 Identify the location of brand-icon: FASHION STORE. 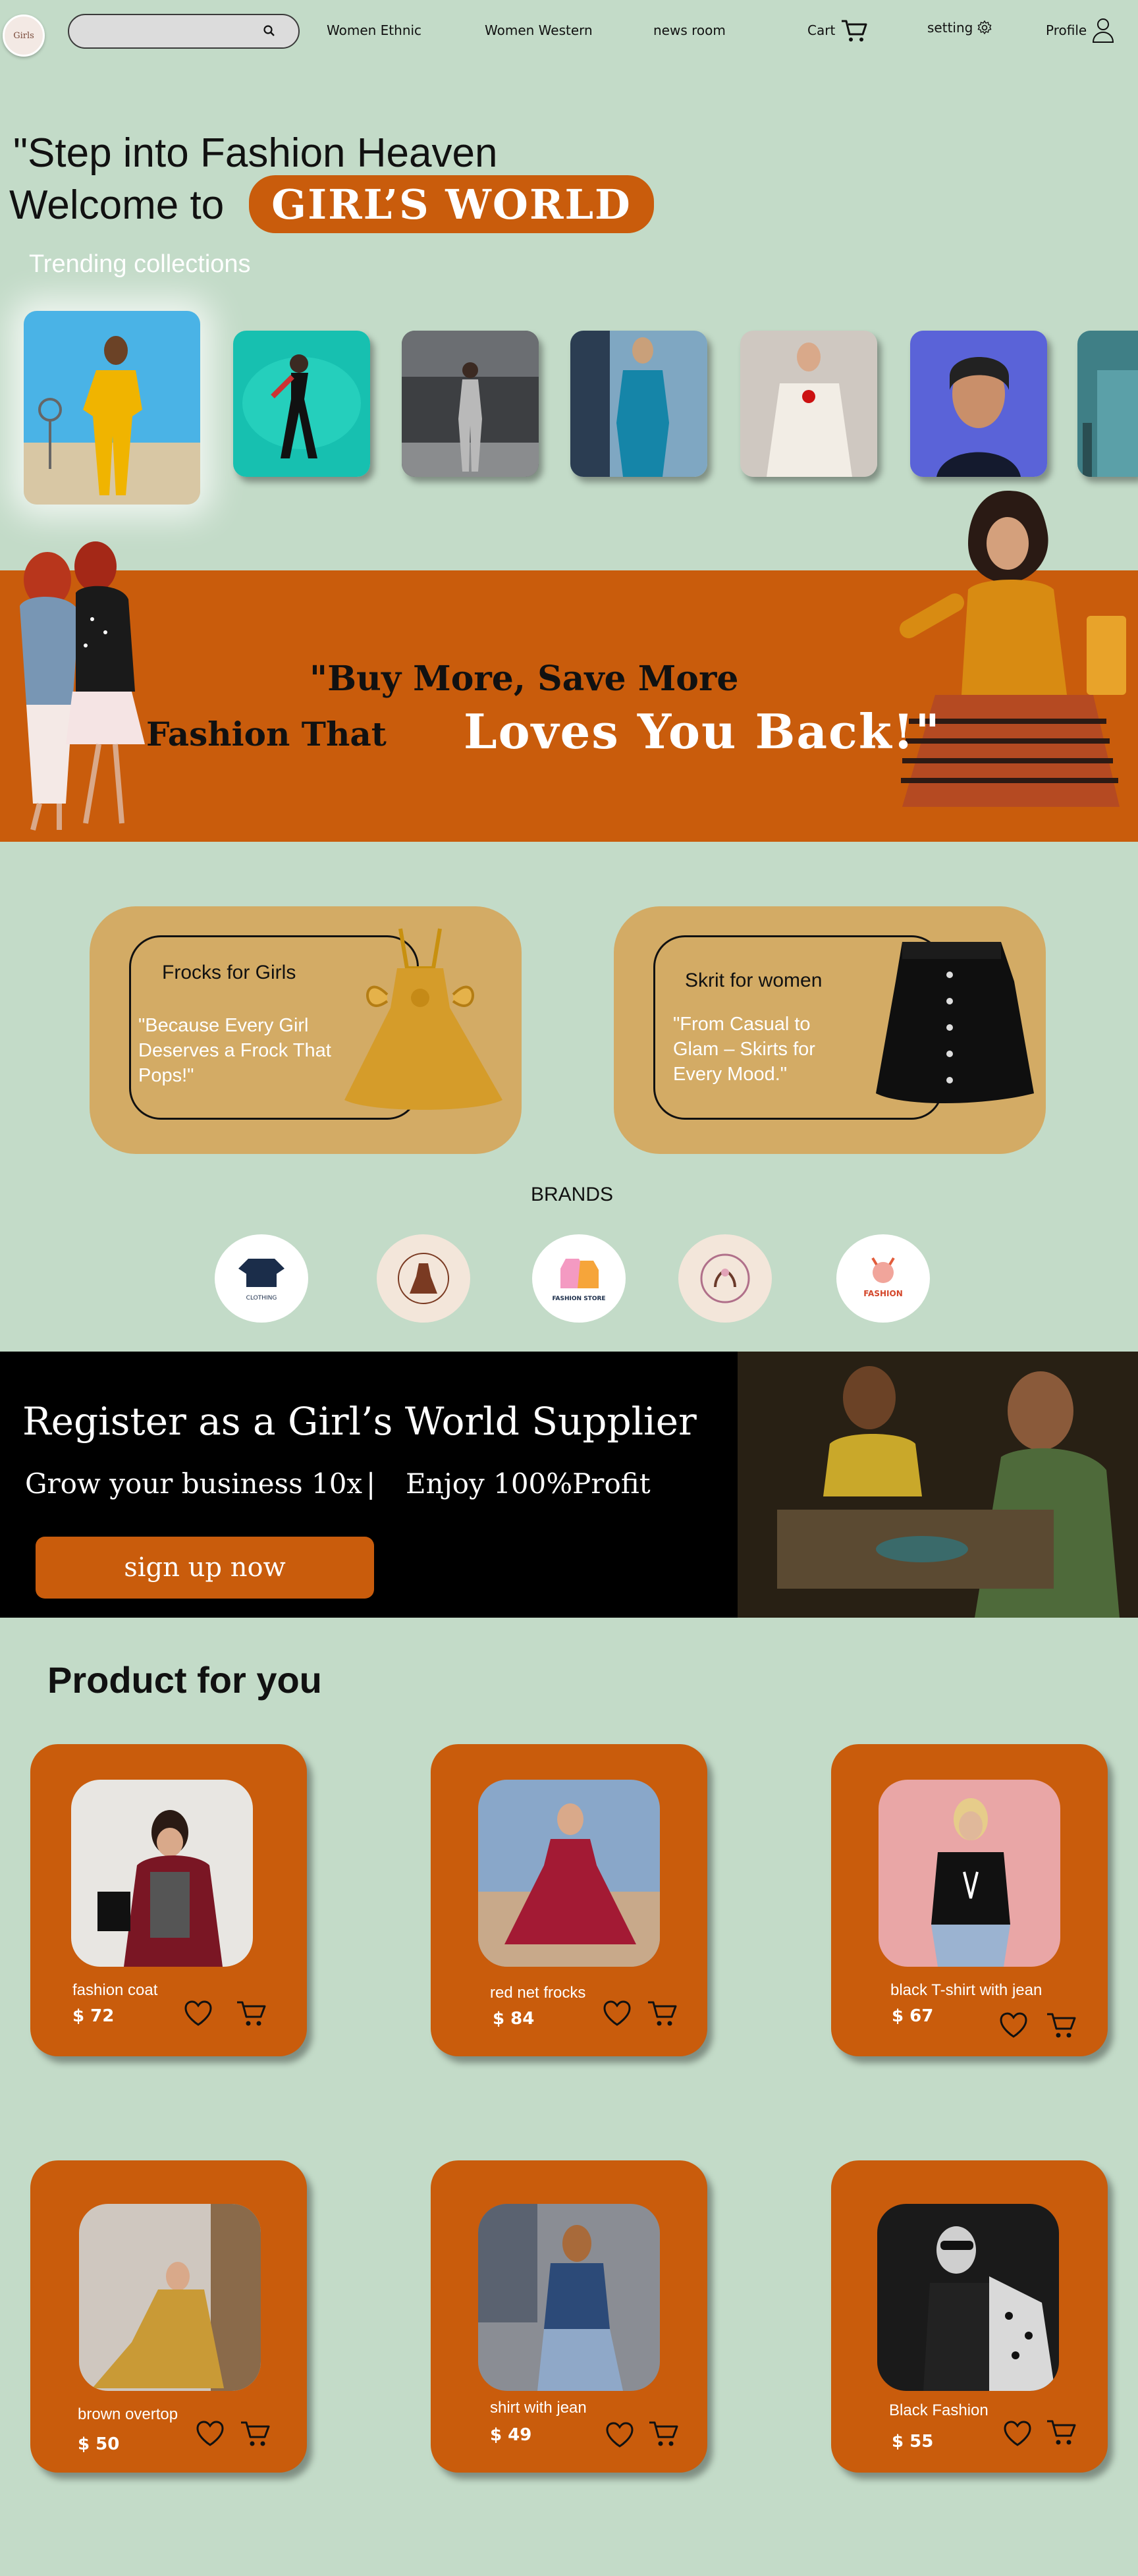
(579, 1280).